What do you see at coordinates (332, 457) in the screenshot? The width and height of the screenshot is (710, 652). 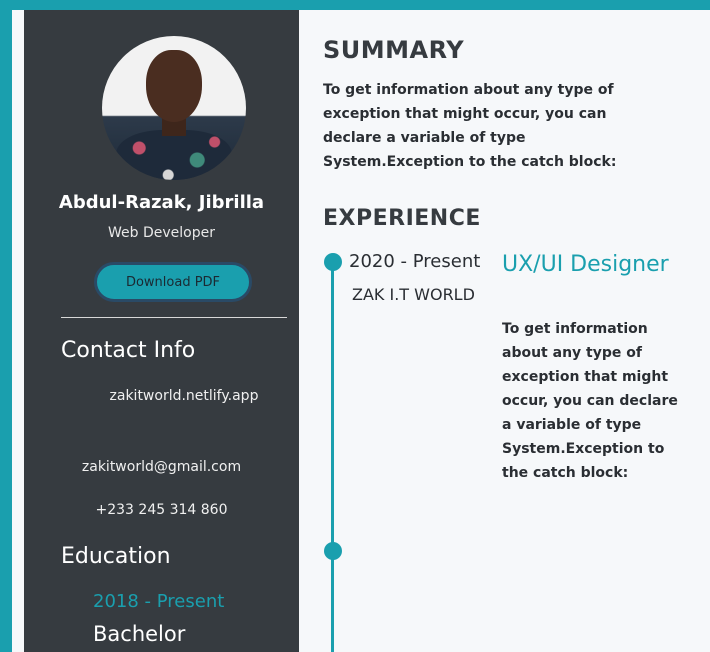 I see `timeline-line` at bounding box center [332, 457].